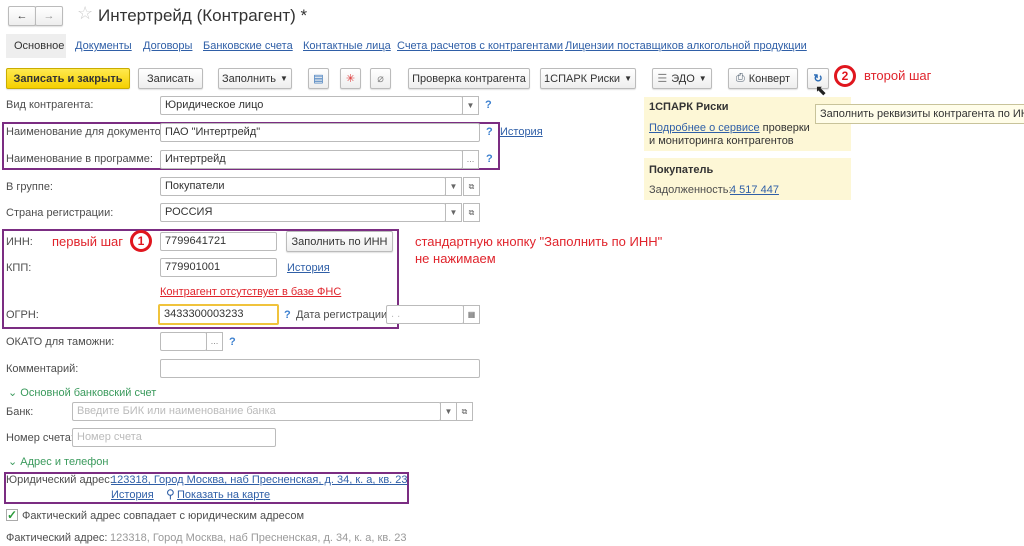  What do you see at coordinates (64, 462) in the screenshot?
I see `address-section-label: Адрес и телефон` at bounding box center [64, 462].